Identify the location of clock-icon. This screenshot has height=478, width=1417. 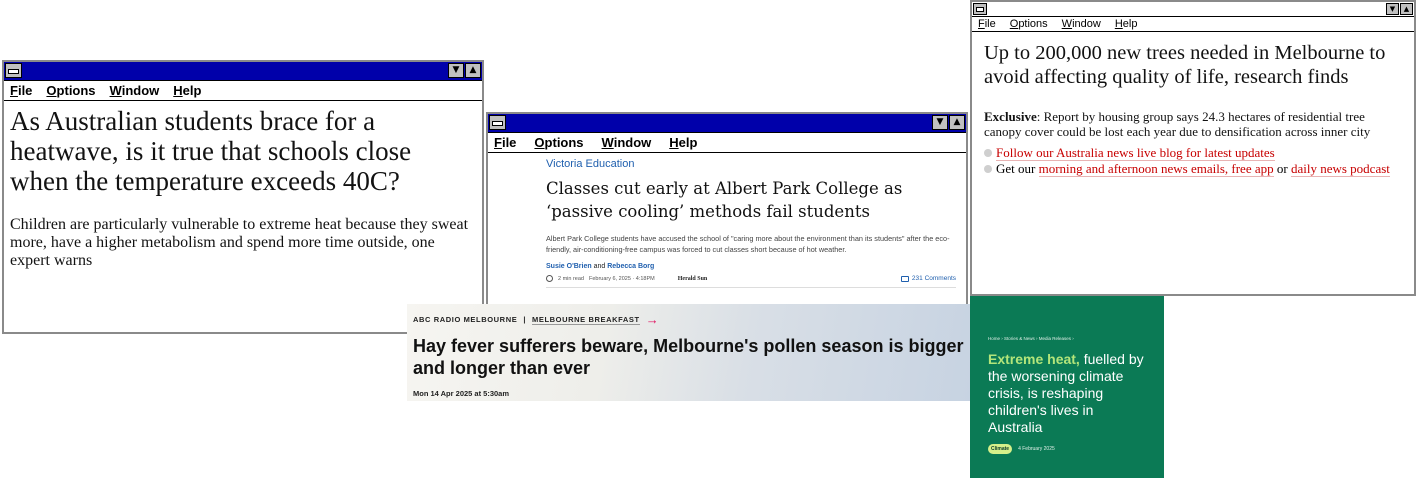
(549, 278).